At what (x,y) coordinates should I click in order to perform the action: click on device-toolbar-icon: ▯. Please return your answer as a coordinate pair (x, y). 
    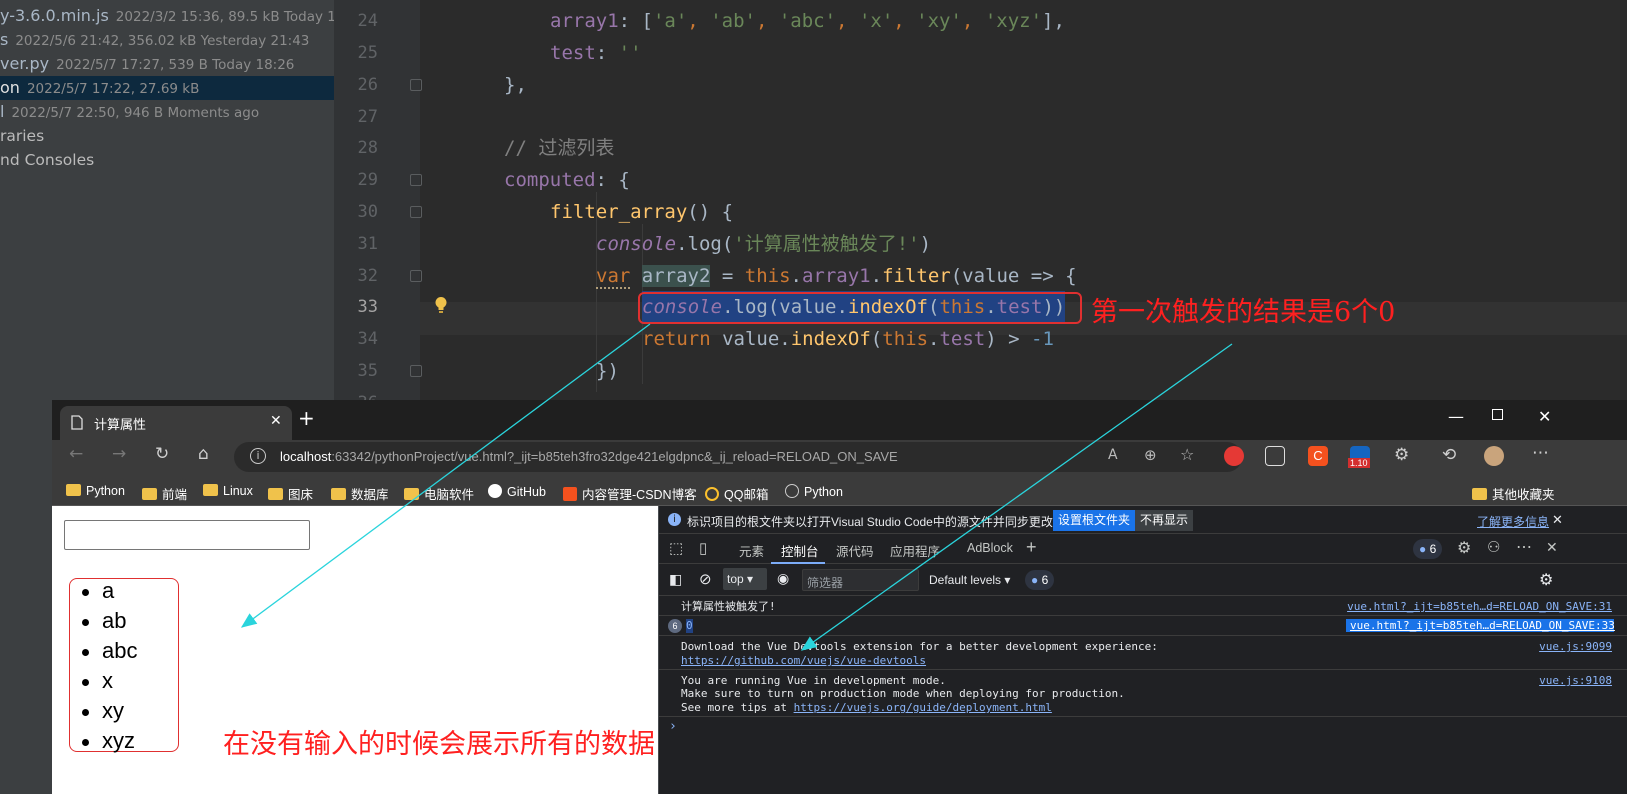
    Looking at the image, I should click on (703, 548).